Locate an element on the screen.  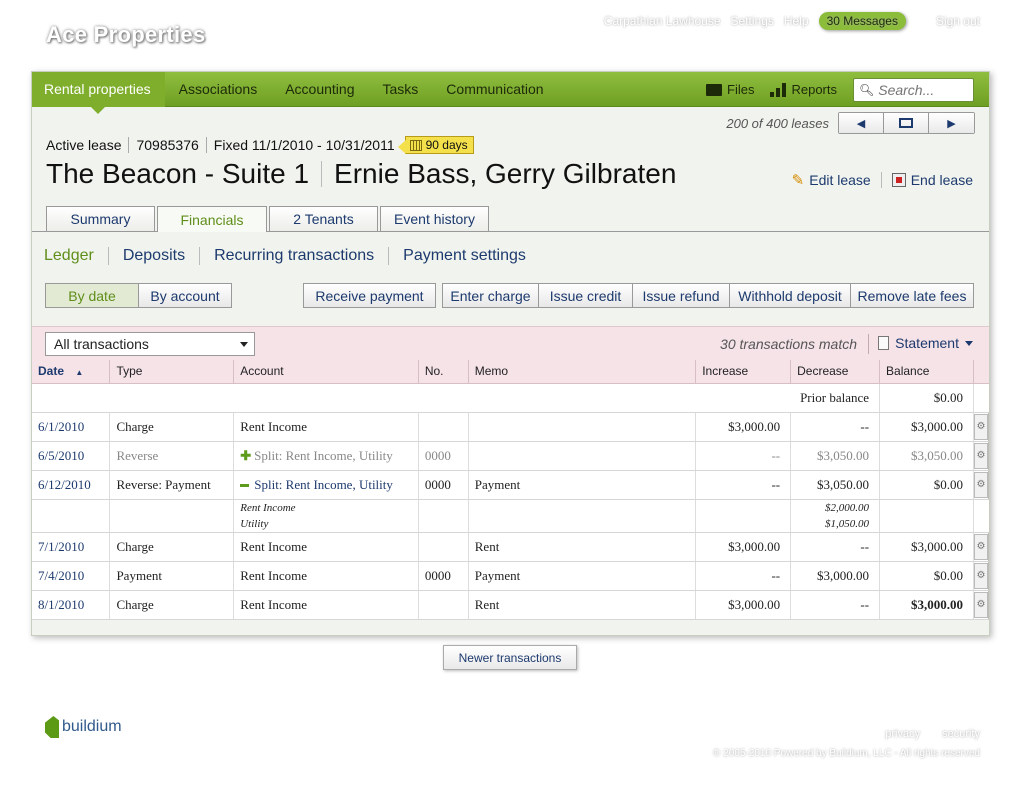
newer-transactions-button: Newer transactions is located at coordinates (510, 657).